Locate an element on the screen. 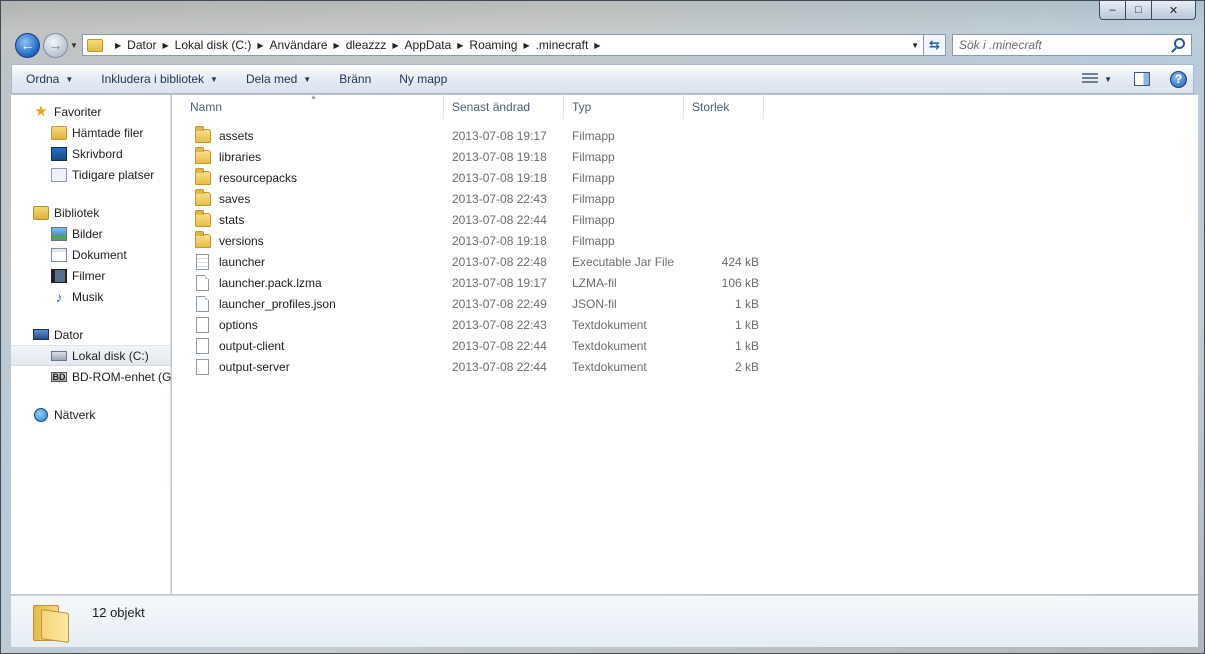 The height and width of the screenshot is (654, 1205). nav-bd-rom: BD BD-ROM-enhet (G:) is located at coordinates (95, 376).